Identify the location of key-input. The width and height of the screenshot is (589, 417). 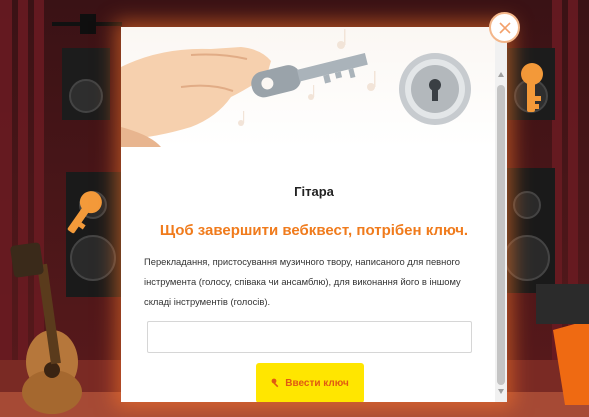
(309, 337).